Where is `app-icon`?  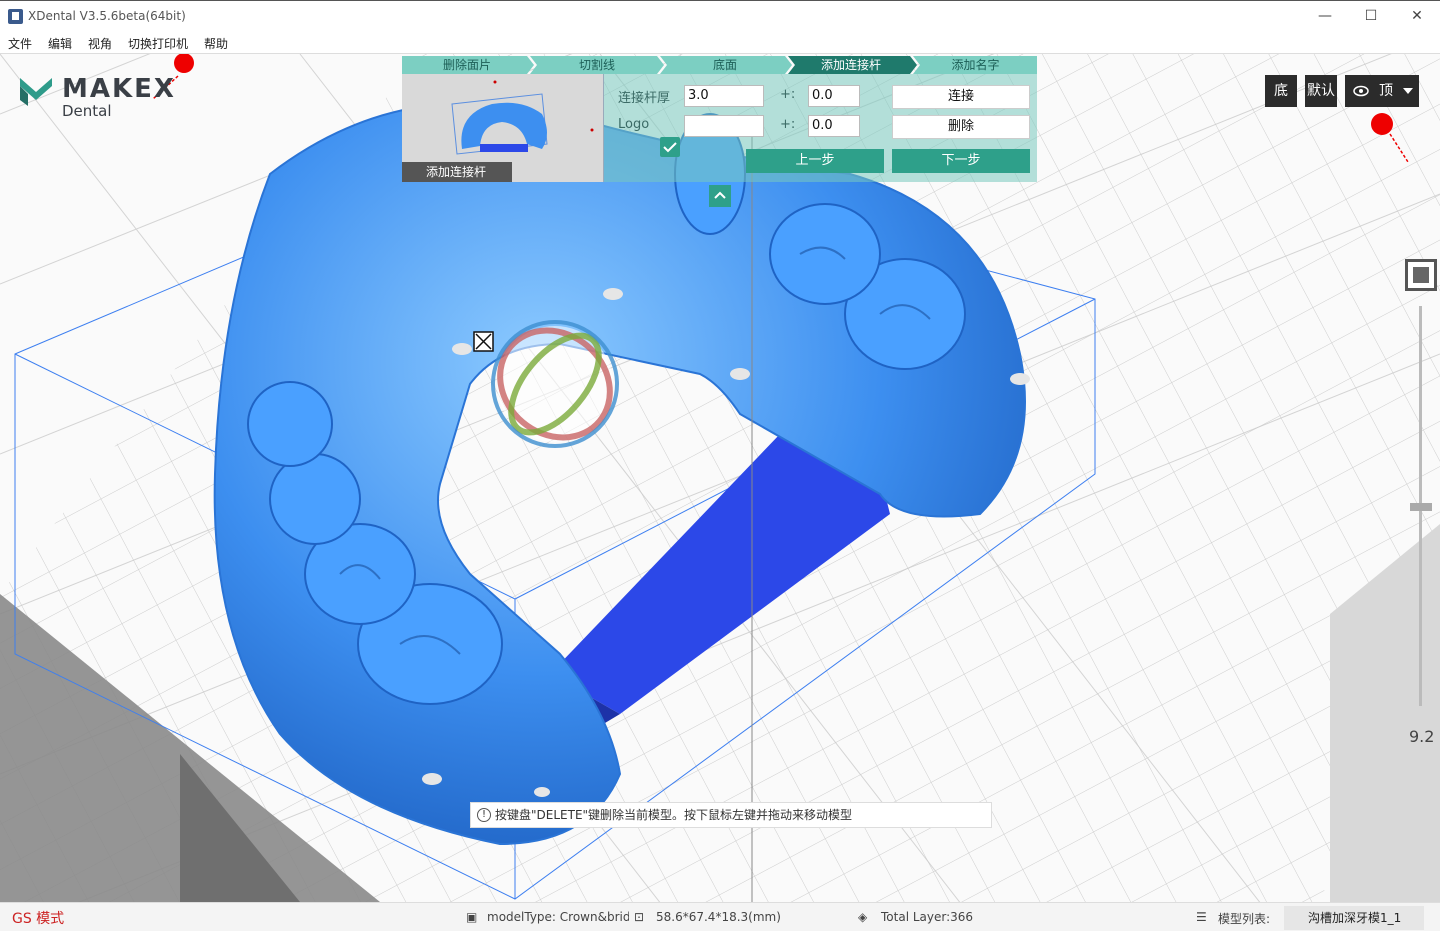
app-icon is located at coordinates (15, 16).